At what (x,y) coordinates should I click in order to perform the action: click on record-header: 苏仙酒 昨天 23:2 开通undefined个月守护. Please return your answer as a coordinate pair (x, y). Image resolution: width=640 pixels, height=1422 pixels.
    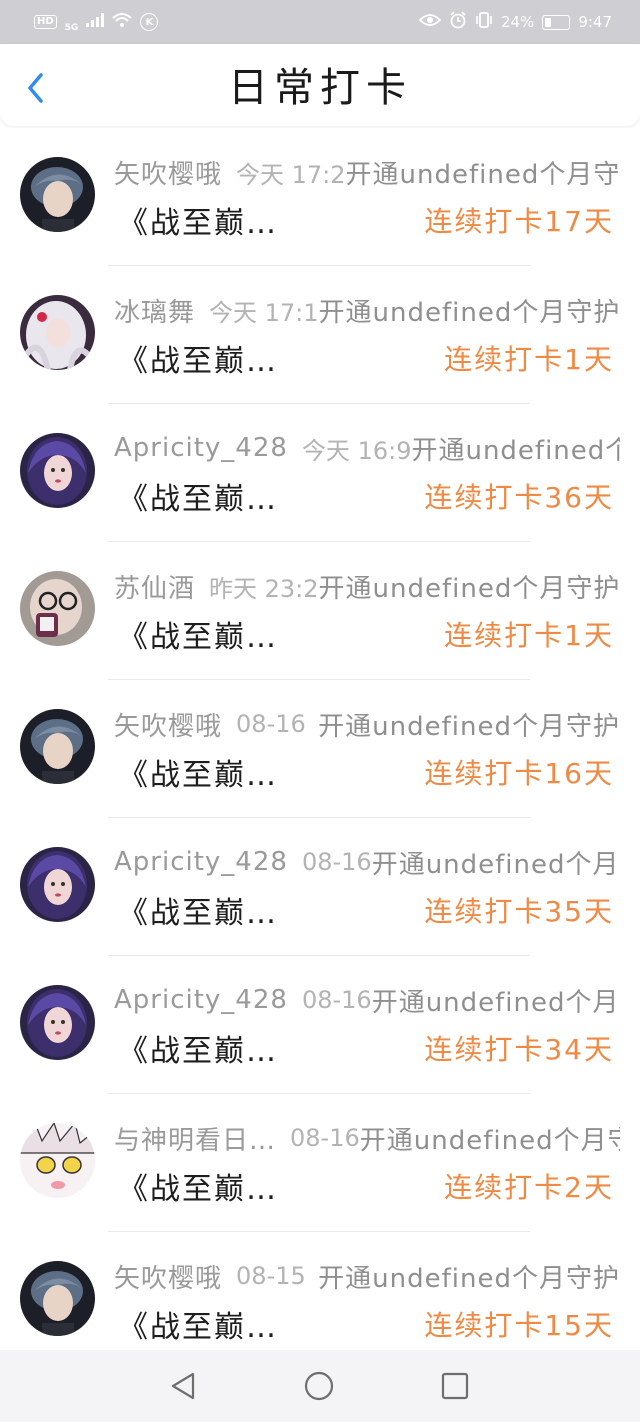
    Looking at the image, I should click on (367, 586).